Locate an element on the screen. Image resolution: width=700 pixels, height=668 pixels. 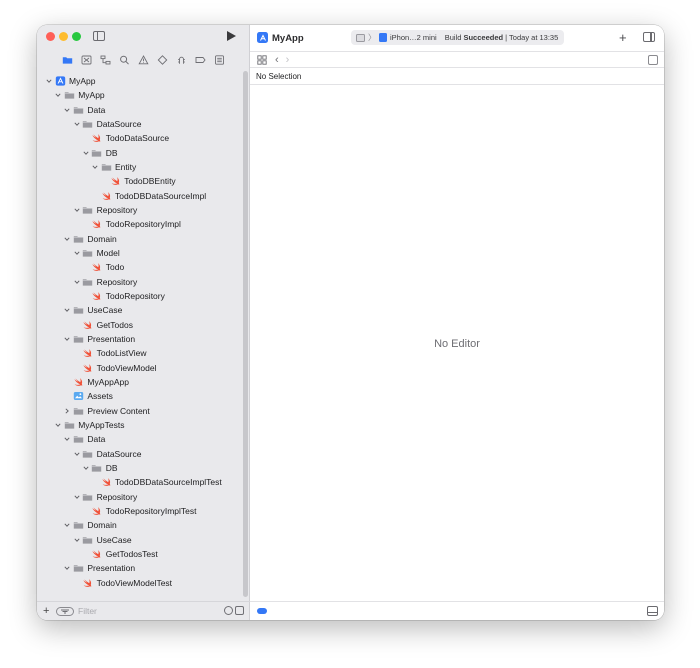
recent-files-icon is located at coordinates (228, 610).